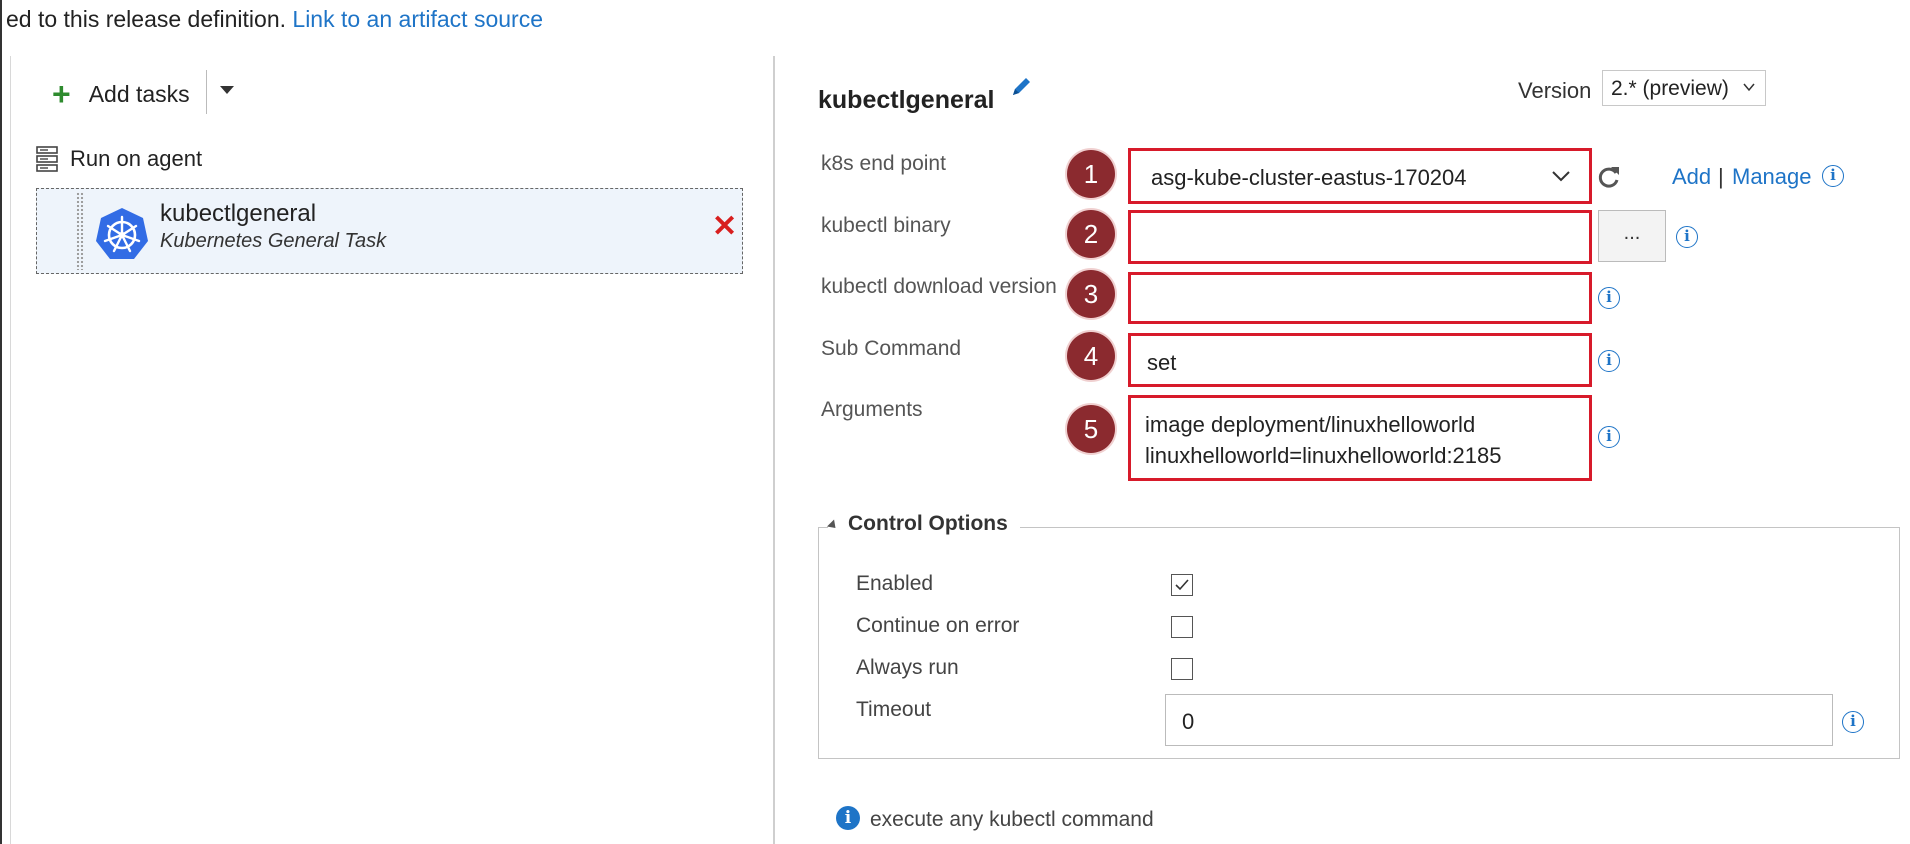 This screenshot has height=844, width=1910. What do you see at coordinates (238, 213) in the screenshot?
I see `task-name: kubectlgeneral` at bounding box center [238, 213].